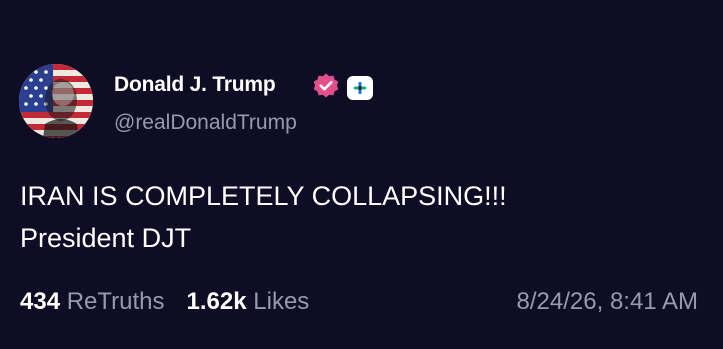 This screenshot has width=723, height=349. Describe the element at coordinates (115, 301) in the screenshot. I see `retruths-label: ReTruths` at that location.